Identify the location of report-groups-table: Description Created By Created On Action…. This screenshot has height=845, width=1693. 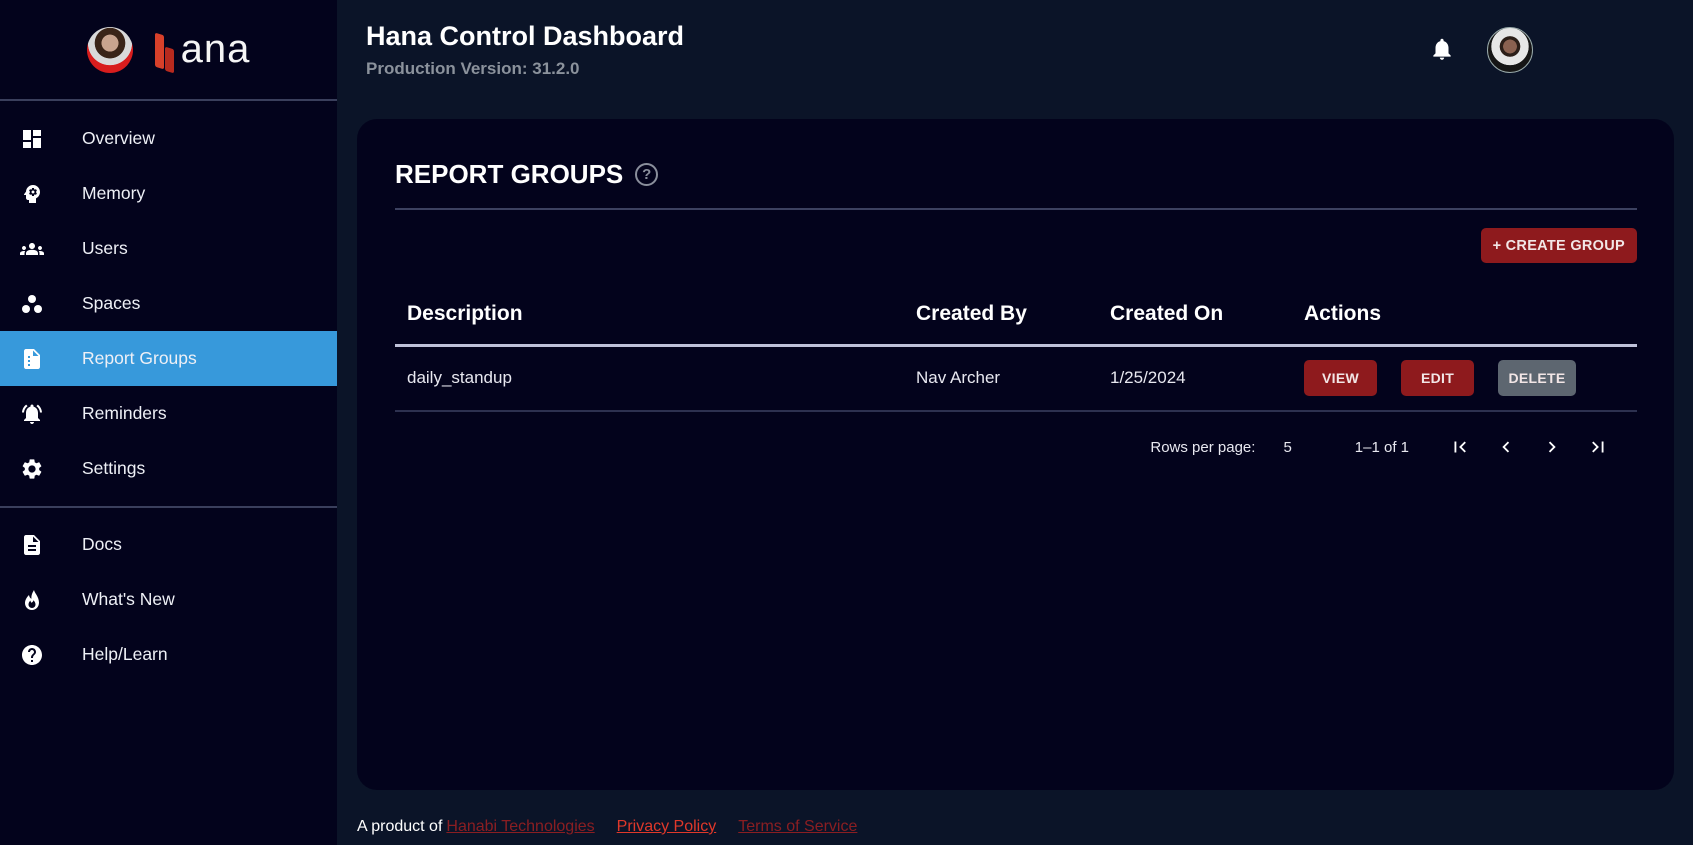
(1016, 348).